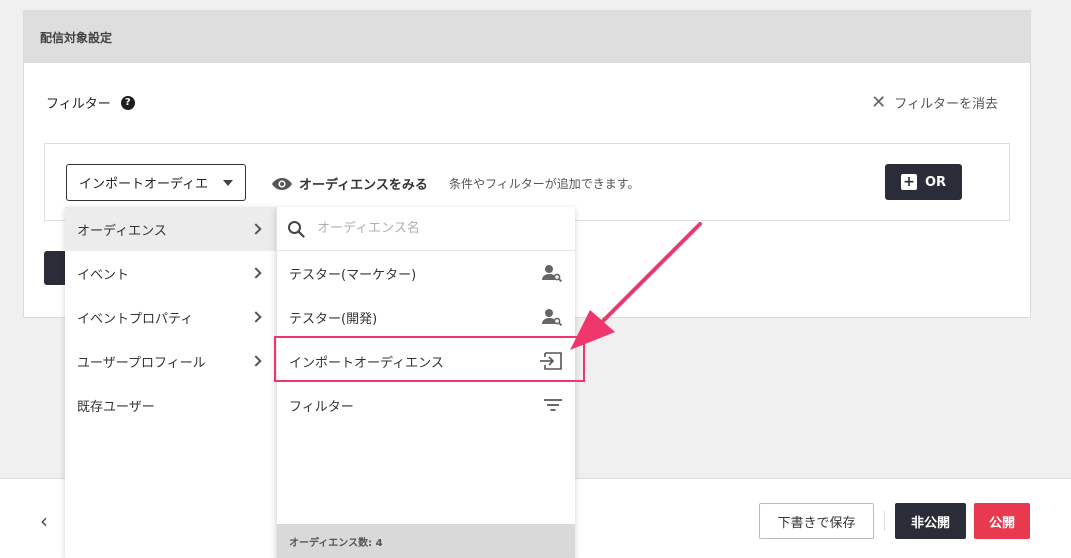 This screenshot has height=558, width=1071. I want to click on audience-item: テスター(開発), so click(426, 317).